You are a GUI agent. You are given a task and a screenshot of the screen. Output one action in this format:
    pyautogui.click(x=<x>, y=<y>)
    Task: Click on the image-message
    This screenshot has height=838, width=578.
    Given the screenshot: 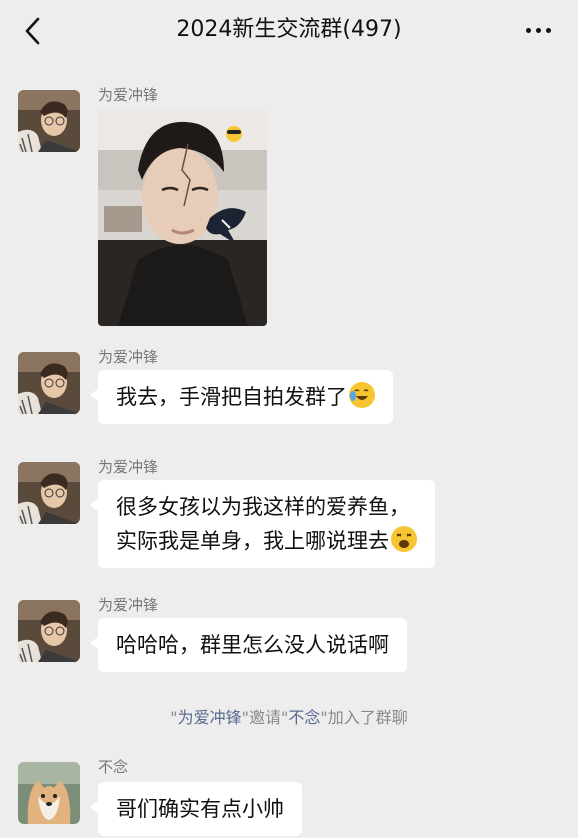 What is the action you would take?
    pyautogui.click(x=182, y=218)
    